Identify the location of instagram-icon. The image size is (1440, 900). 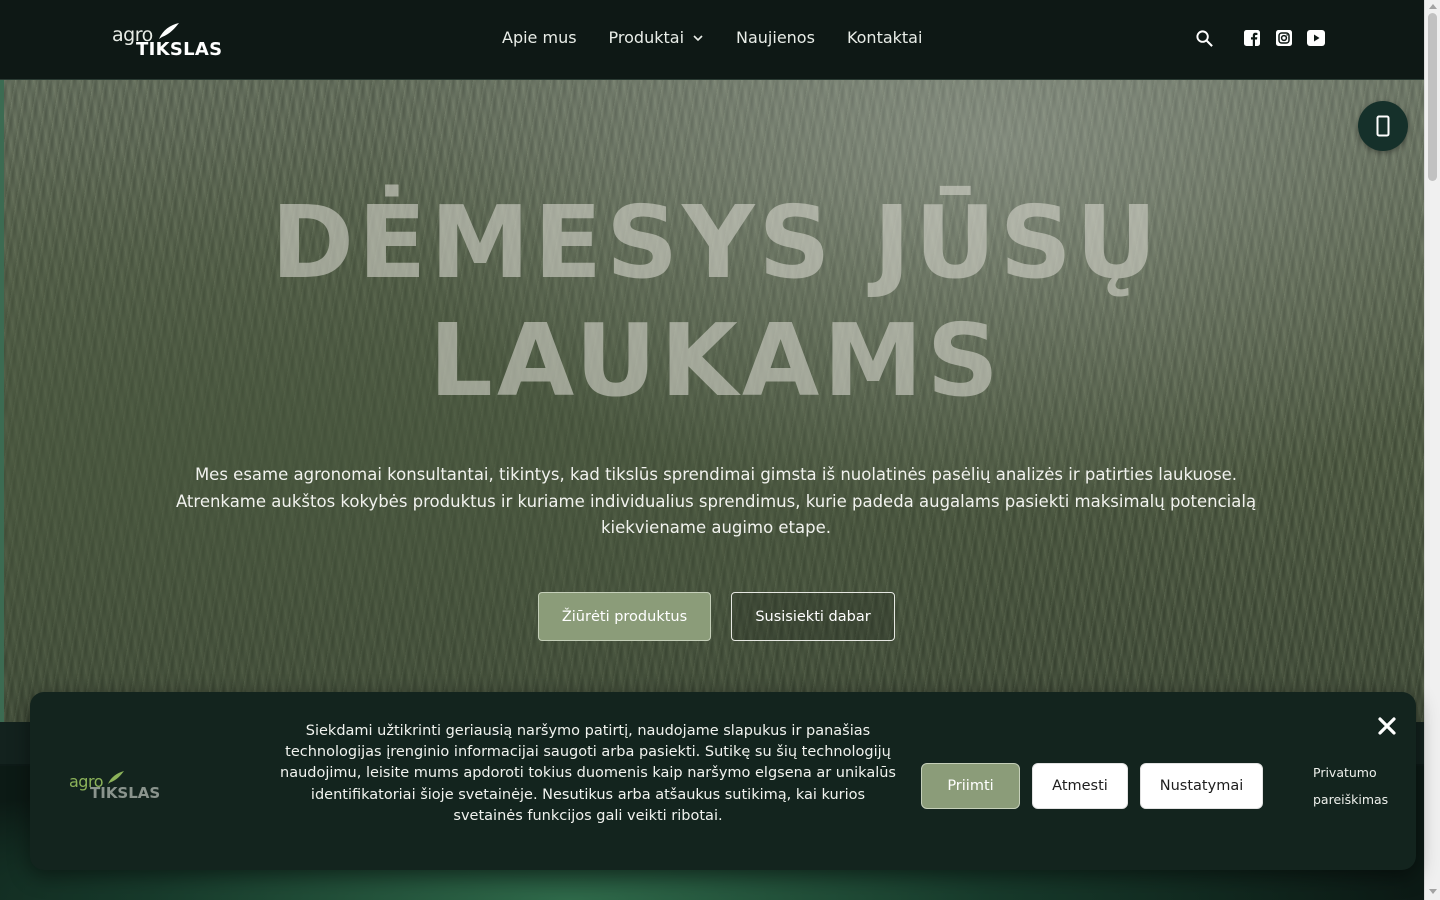
(1284, 38).